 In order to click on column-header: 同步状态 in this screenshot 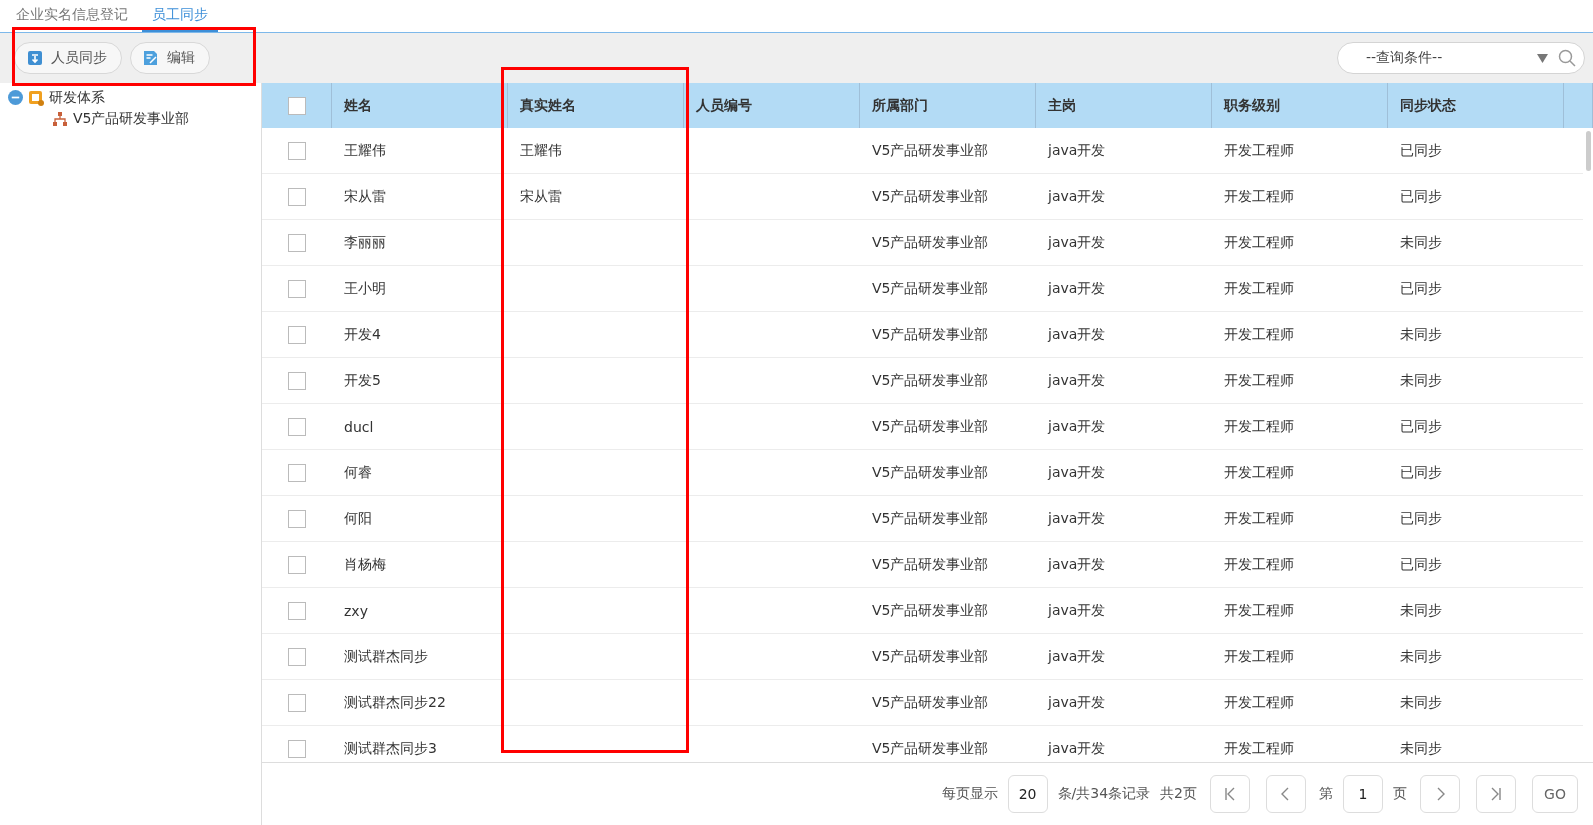, I will do `click(1428, 105)`.